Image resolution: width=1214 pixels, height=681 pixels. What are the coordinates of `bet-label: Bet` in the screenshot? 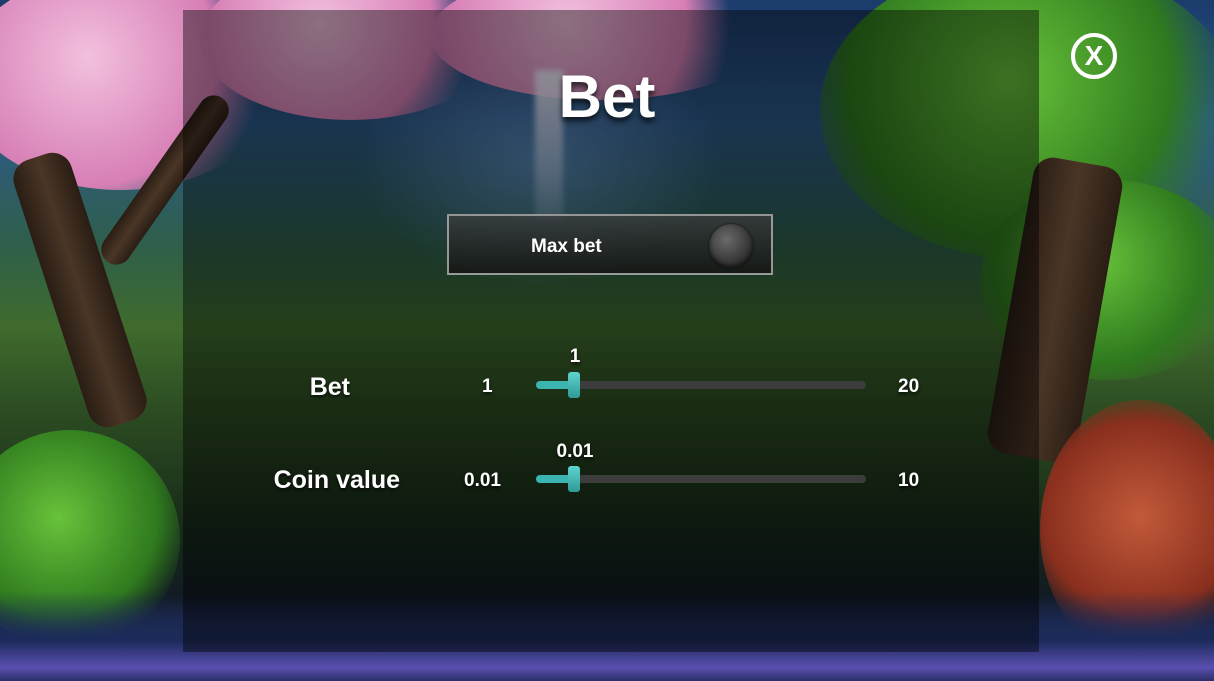 It's located at (329, 387).